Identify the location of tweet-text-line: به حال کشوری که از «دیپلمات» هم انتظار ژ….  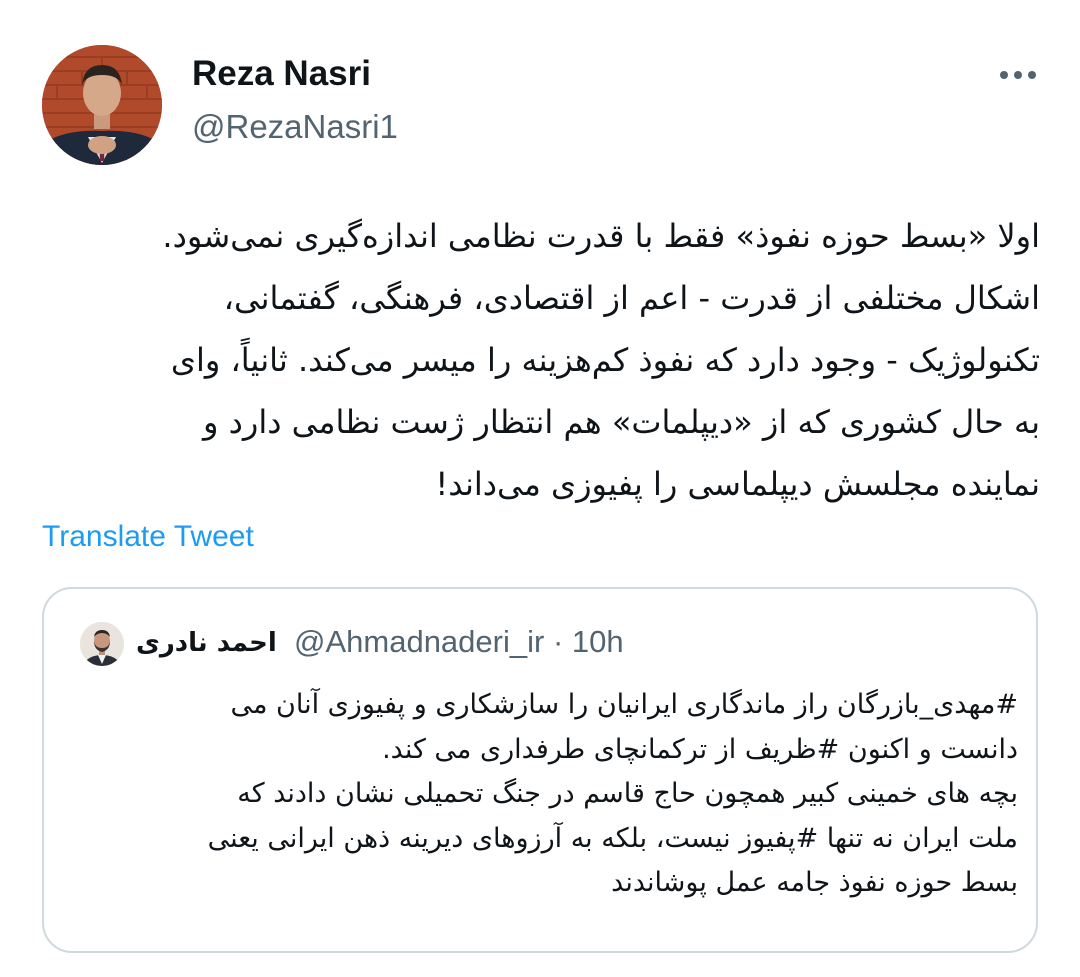
(621, 422).